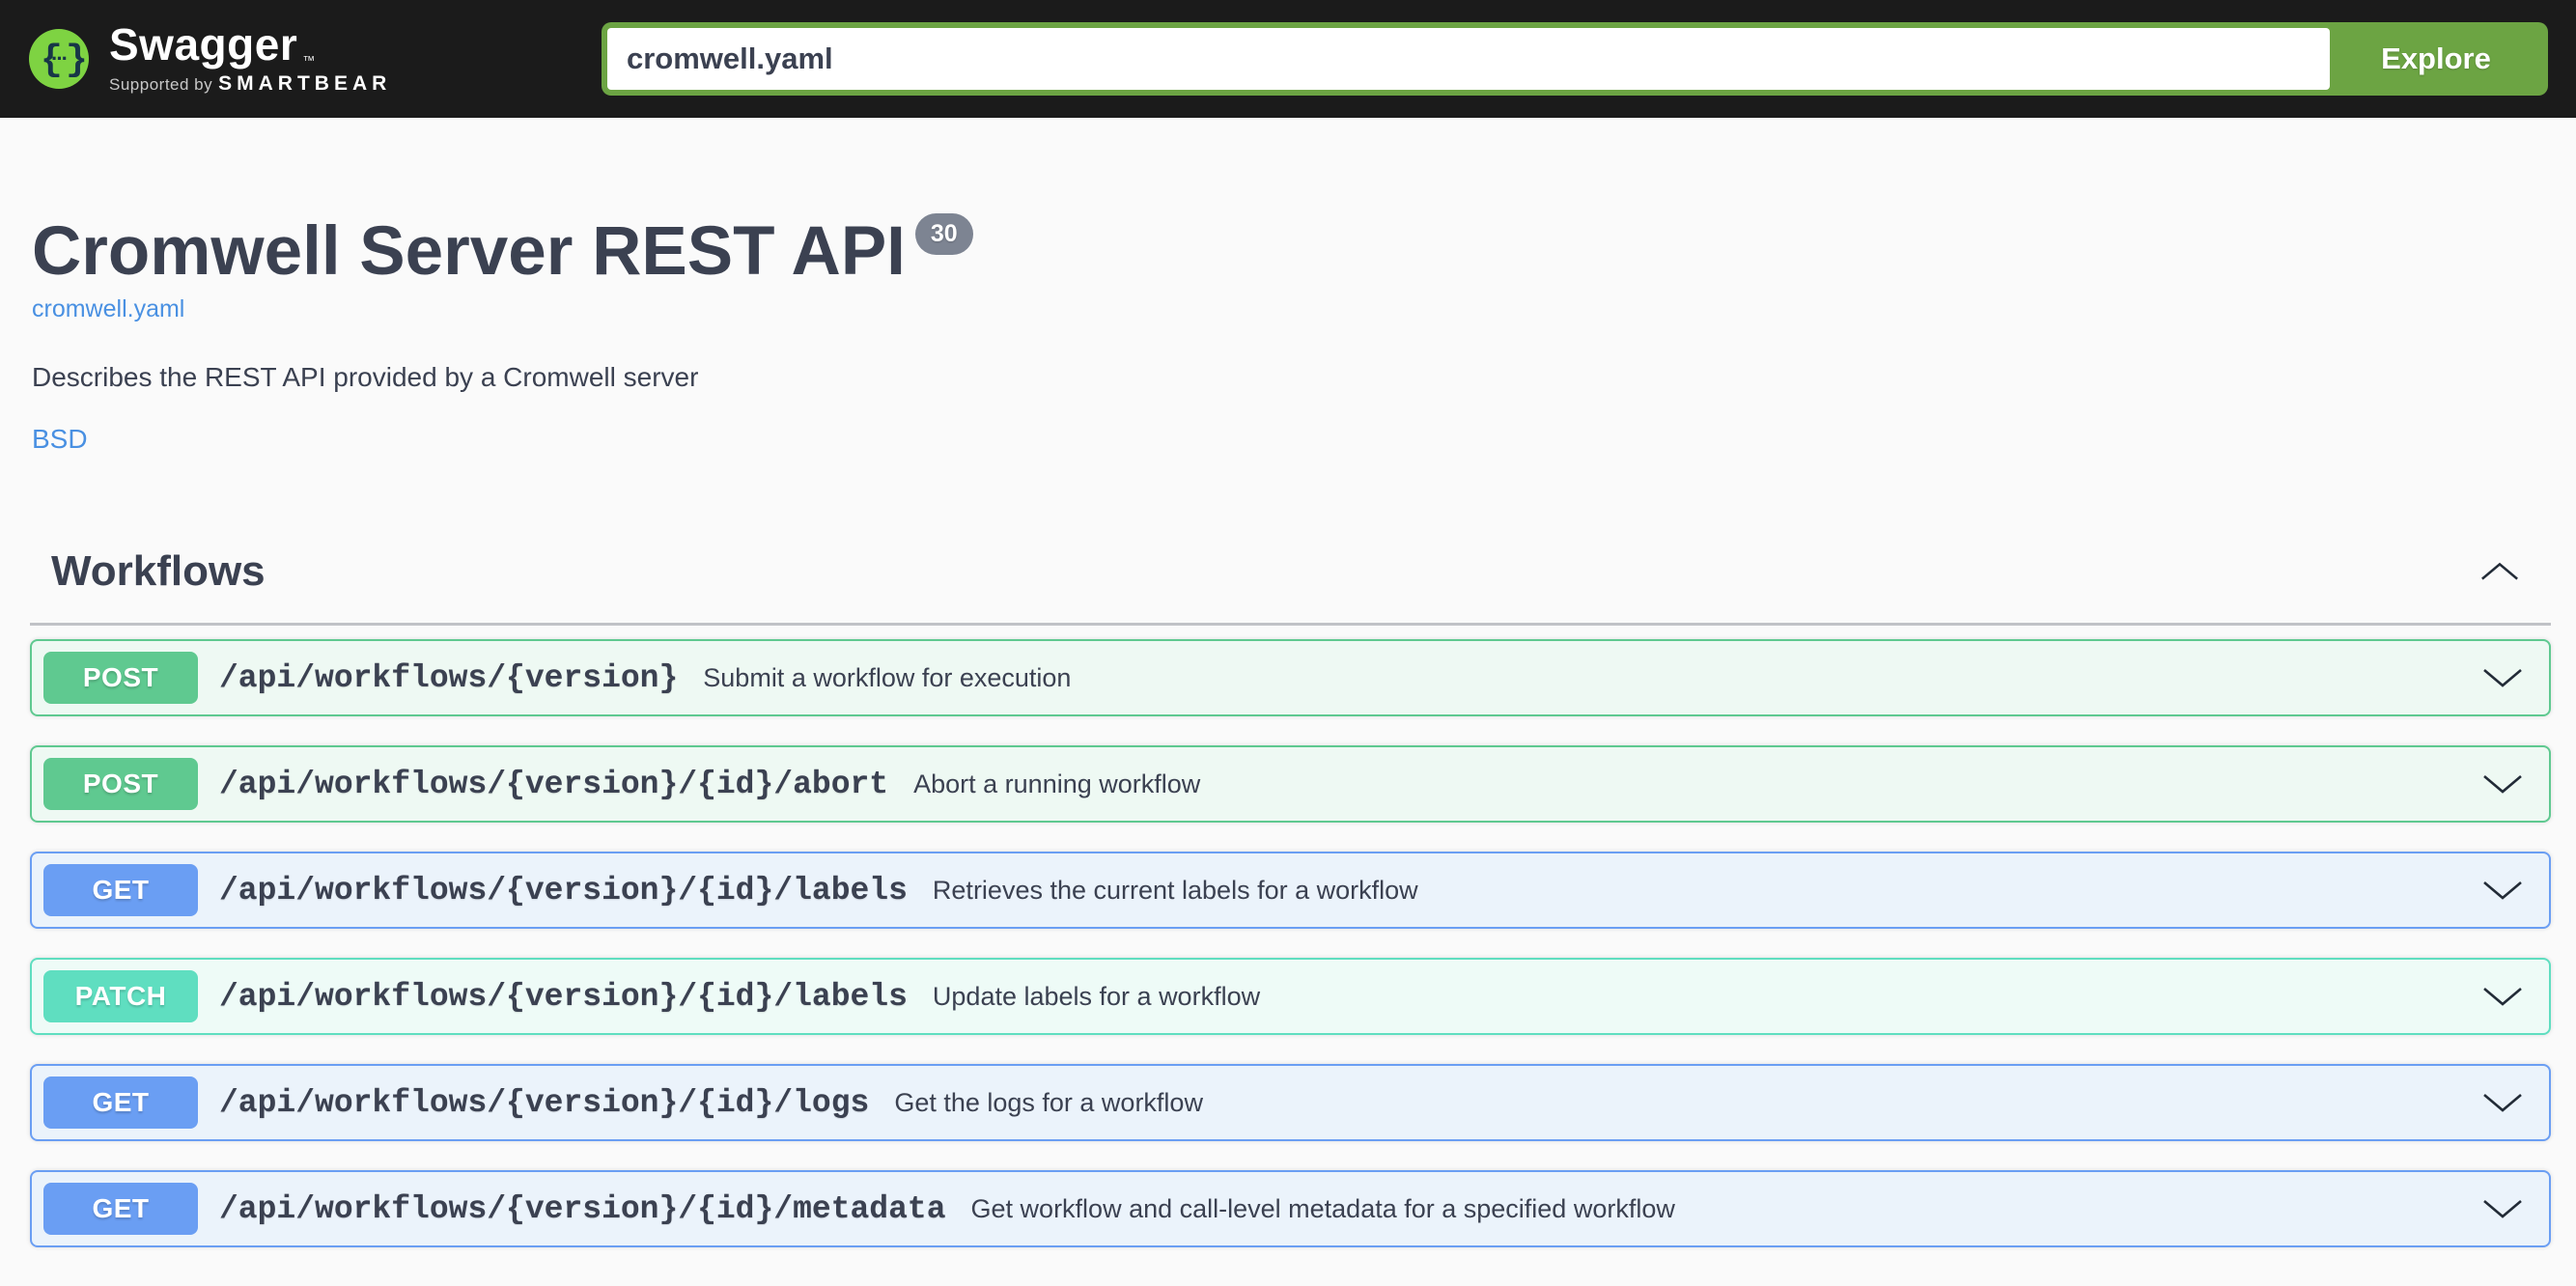 This screenshot has width=2576, height=1286. I want to click on trademark-symbol: ™, so click(309, 60).